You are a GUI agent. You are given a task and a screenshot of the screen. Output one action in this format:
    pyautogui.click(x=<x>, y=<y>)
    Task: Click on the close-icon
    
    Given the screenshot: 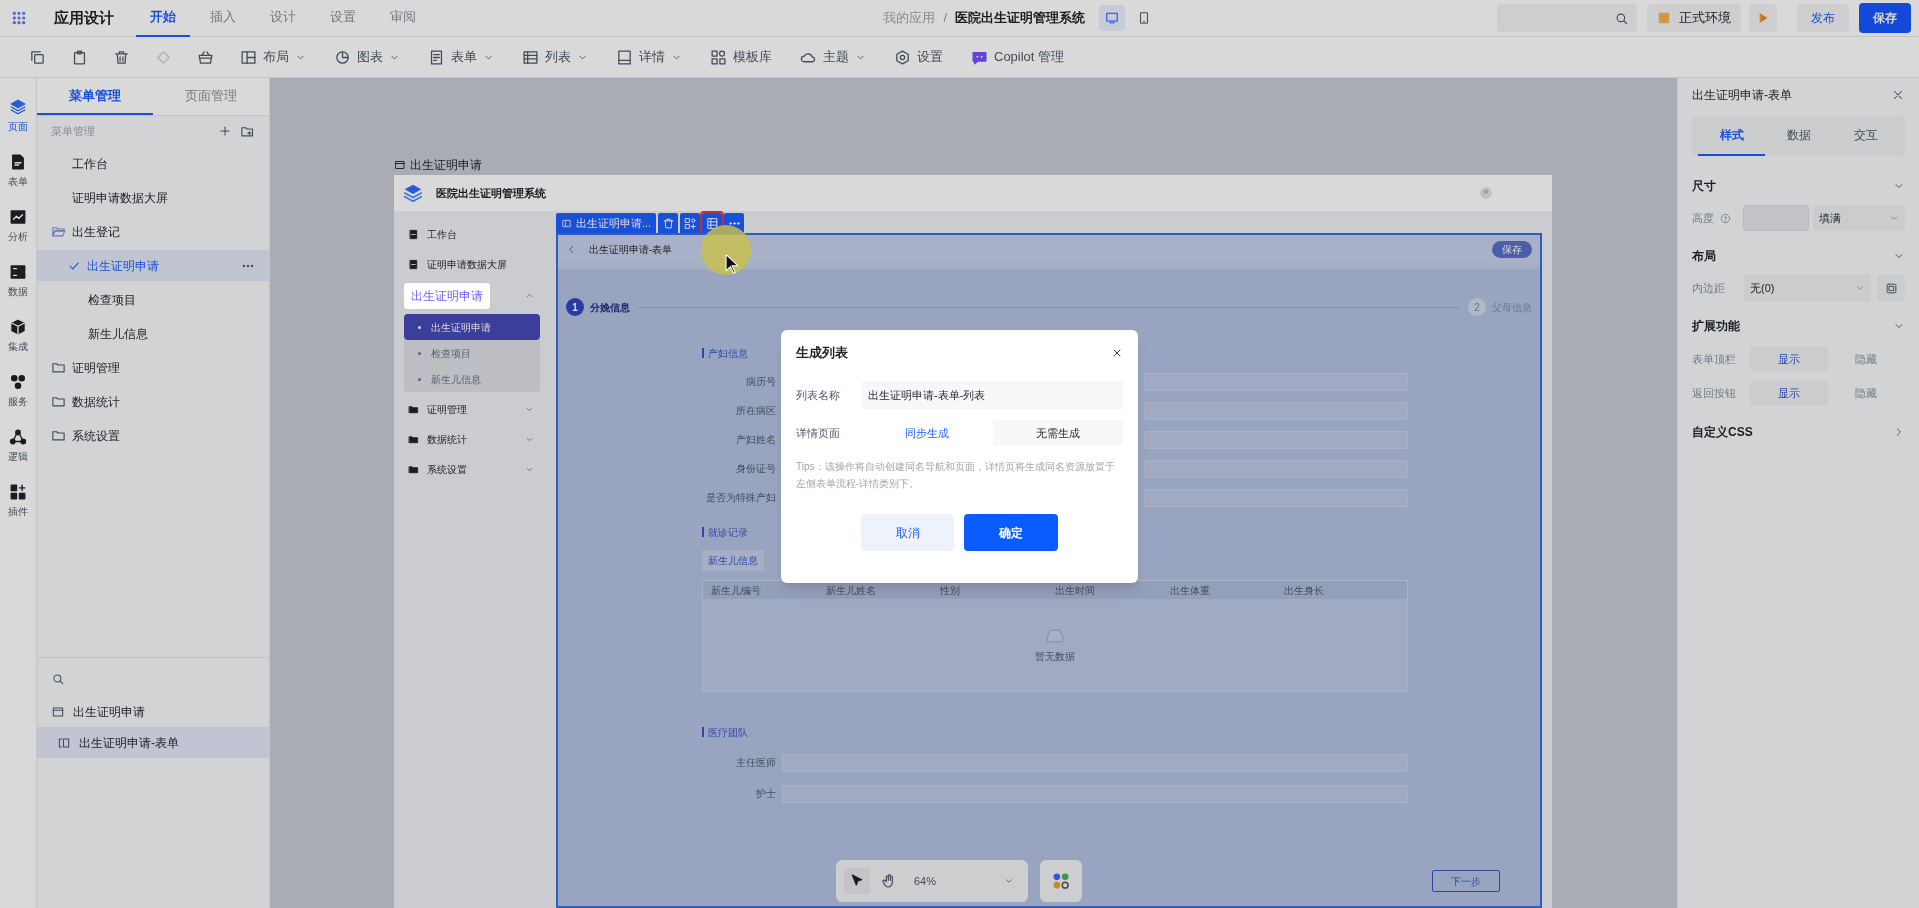 What is the action you would take?
    pyautogui.click(x=1117, y=353)
    